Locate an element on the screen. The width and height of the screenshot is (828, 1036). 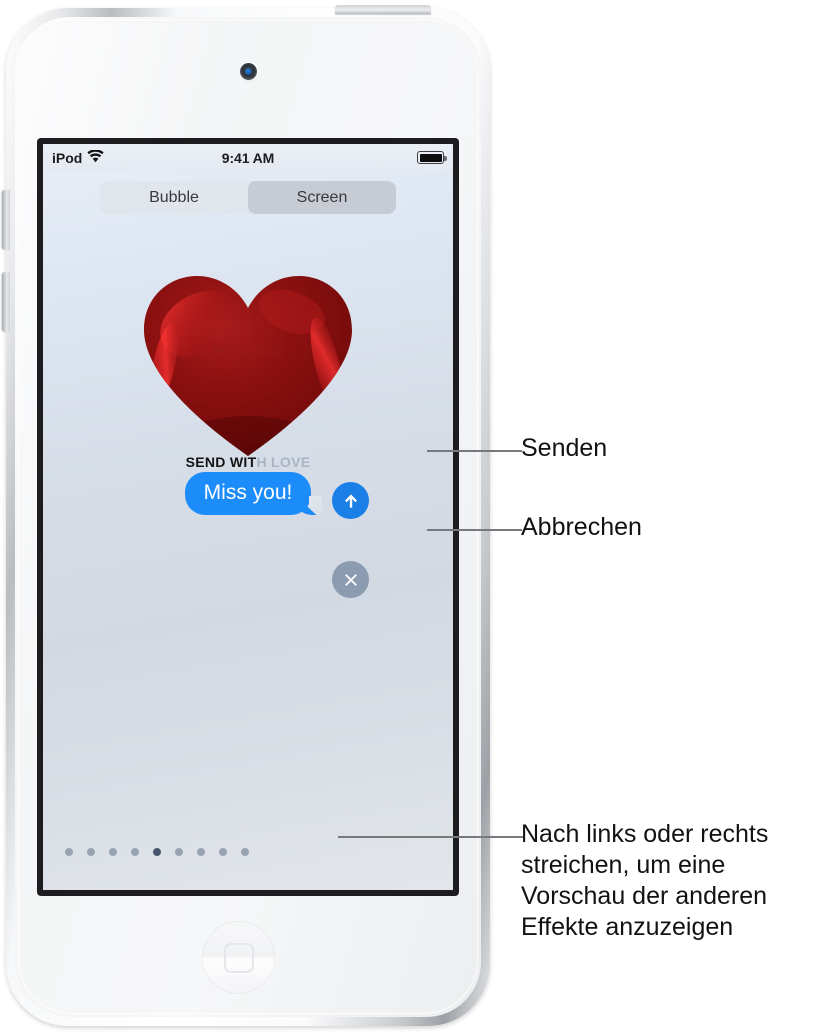
send-button is located at coordinates (350, 500).